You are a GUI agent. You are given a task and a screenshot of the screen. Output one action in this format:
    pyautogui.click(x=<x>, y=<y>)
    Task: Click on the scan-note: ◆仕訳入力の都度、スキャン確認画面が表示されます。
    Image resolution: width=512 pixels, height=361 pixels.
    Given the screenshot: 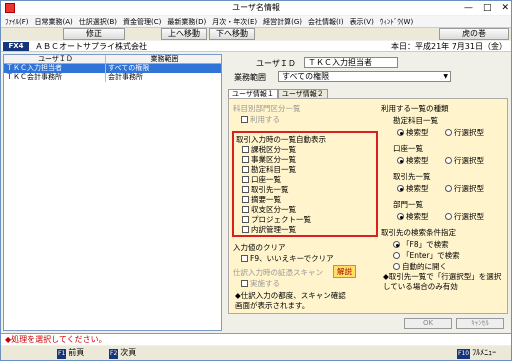 What is the action you would take?
    pyautogui.click(x=290, y=300)
    